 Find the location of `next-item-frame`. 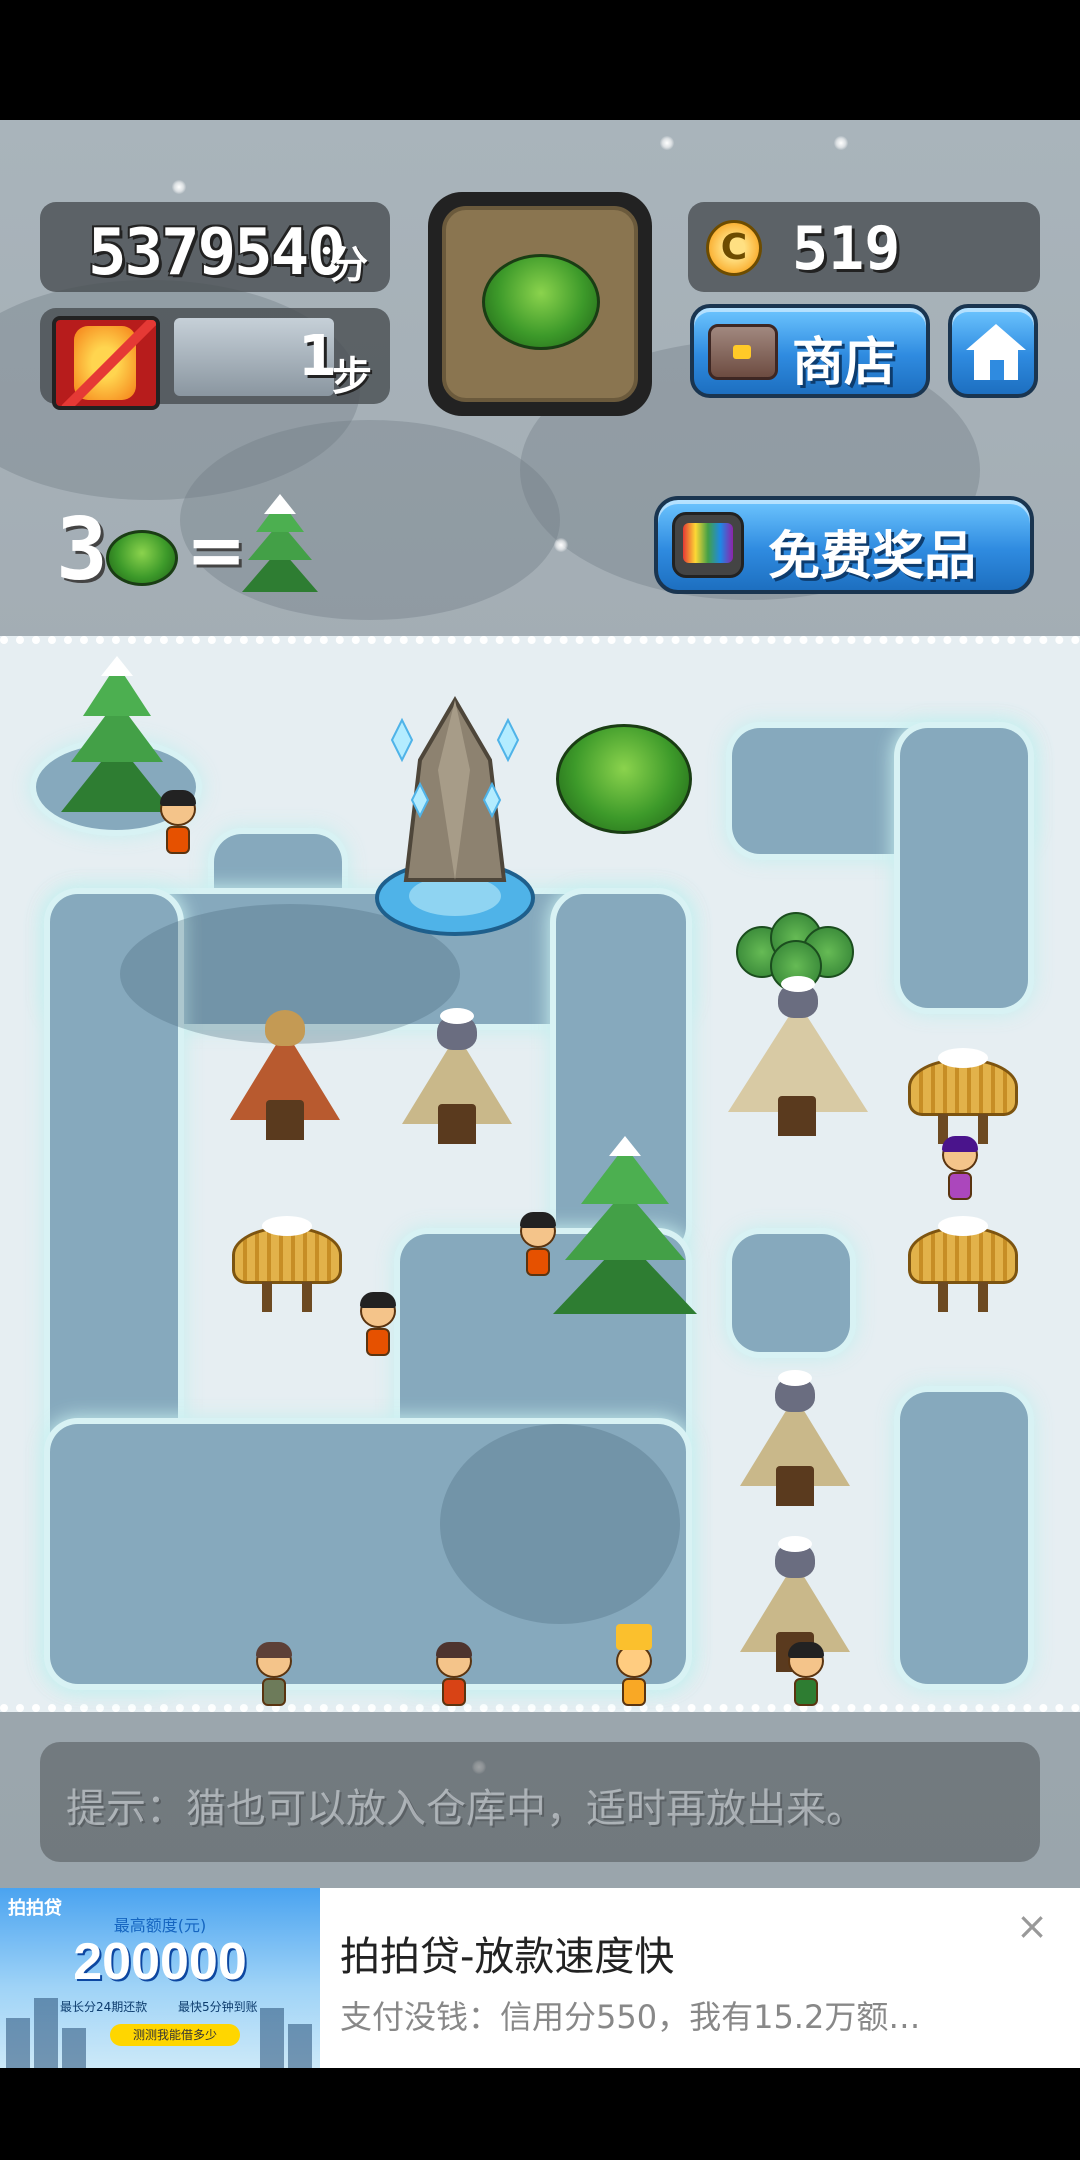

next-item-frame is located at coordinates (540, 304).